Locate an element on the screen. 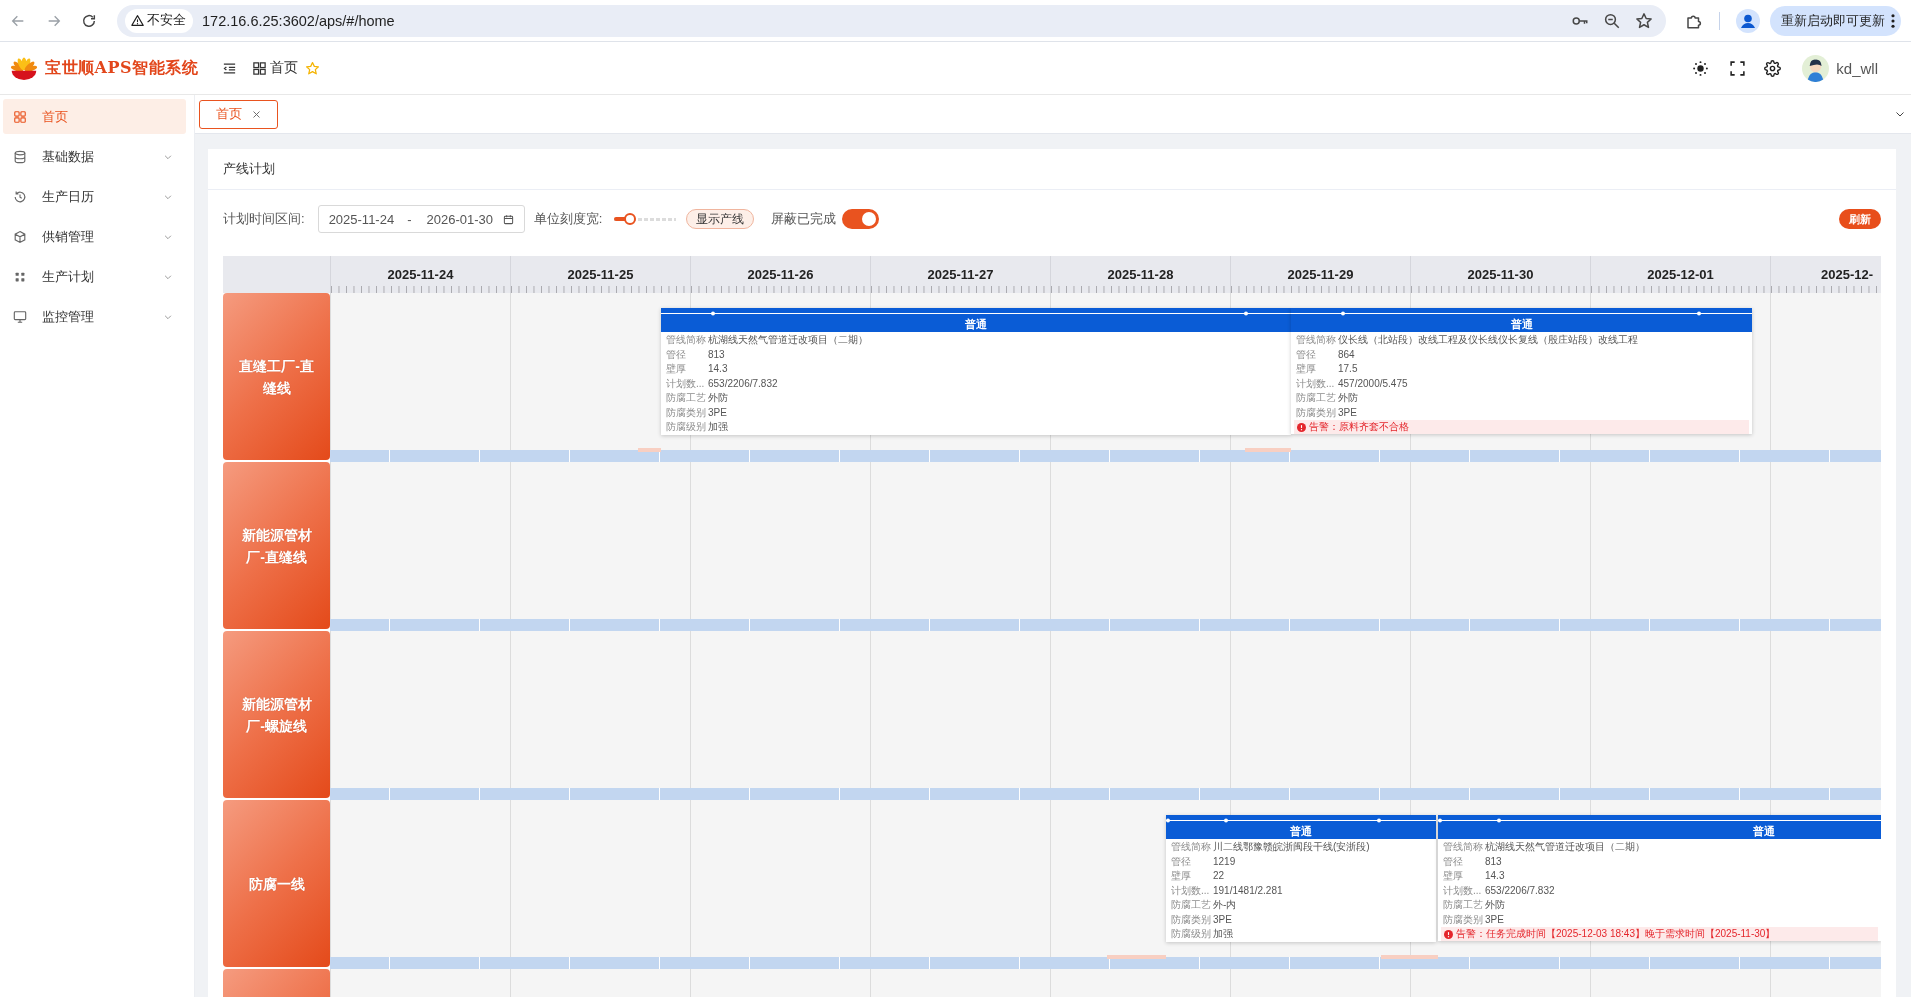 This screenshot has width=1911, height=997. end-date: 2026-01-30 is located at coordinates (459, 219).